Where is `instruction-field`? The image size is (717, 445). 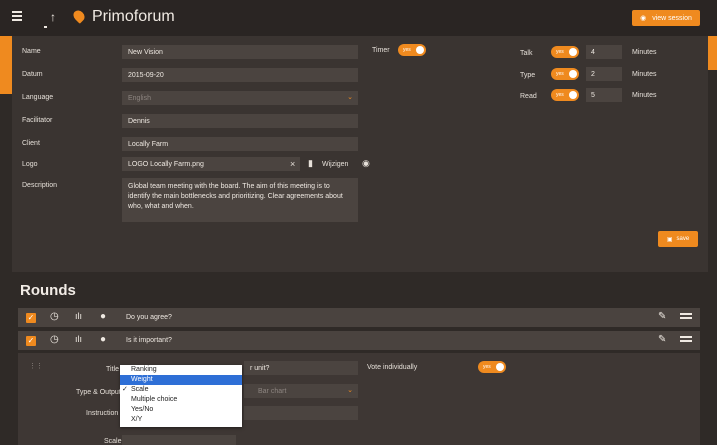 instruction-field is located at coordinates (301, 413).